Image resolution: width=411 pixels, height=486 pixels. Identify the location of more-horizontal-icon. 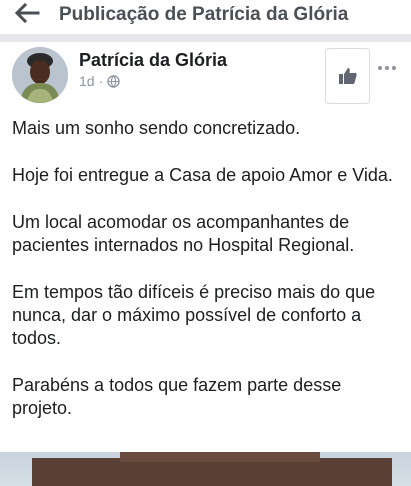
(380, 68).